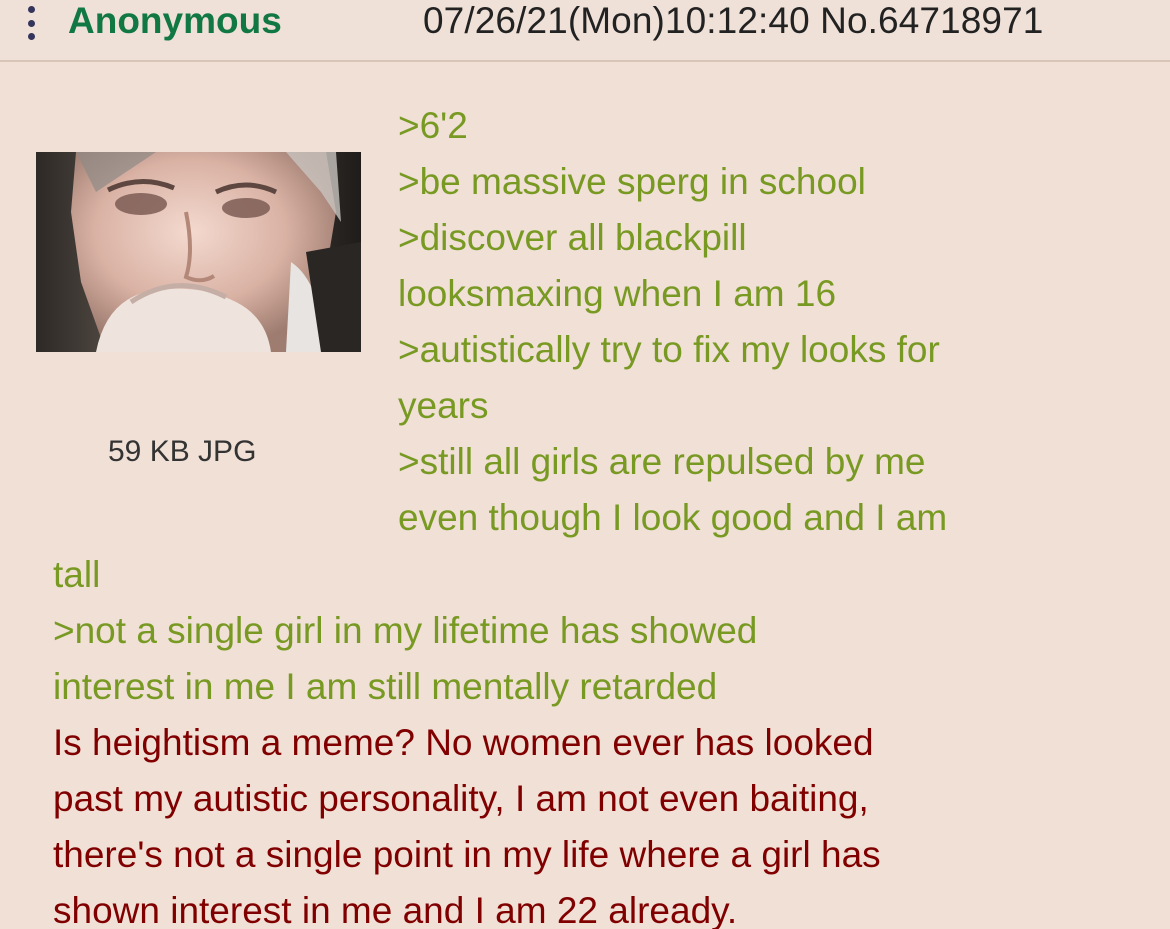  Describe the element at coordinates (673, 517) in the screenshot. I see `greentext-line: even though I look good and I am` at that location.